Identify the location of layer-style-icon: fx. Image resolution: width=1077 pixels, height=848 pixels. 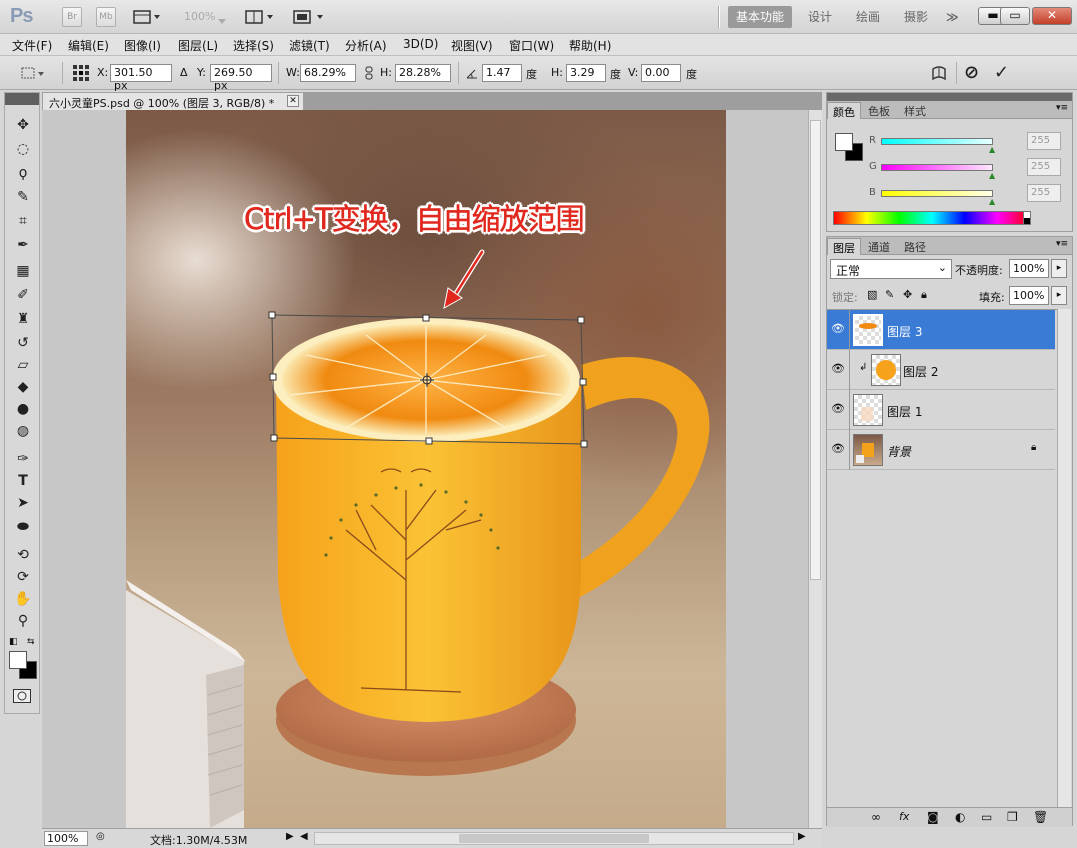
(904, 816).